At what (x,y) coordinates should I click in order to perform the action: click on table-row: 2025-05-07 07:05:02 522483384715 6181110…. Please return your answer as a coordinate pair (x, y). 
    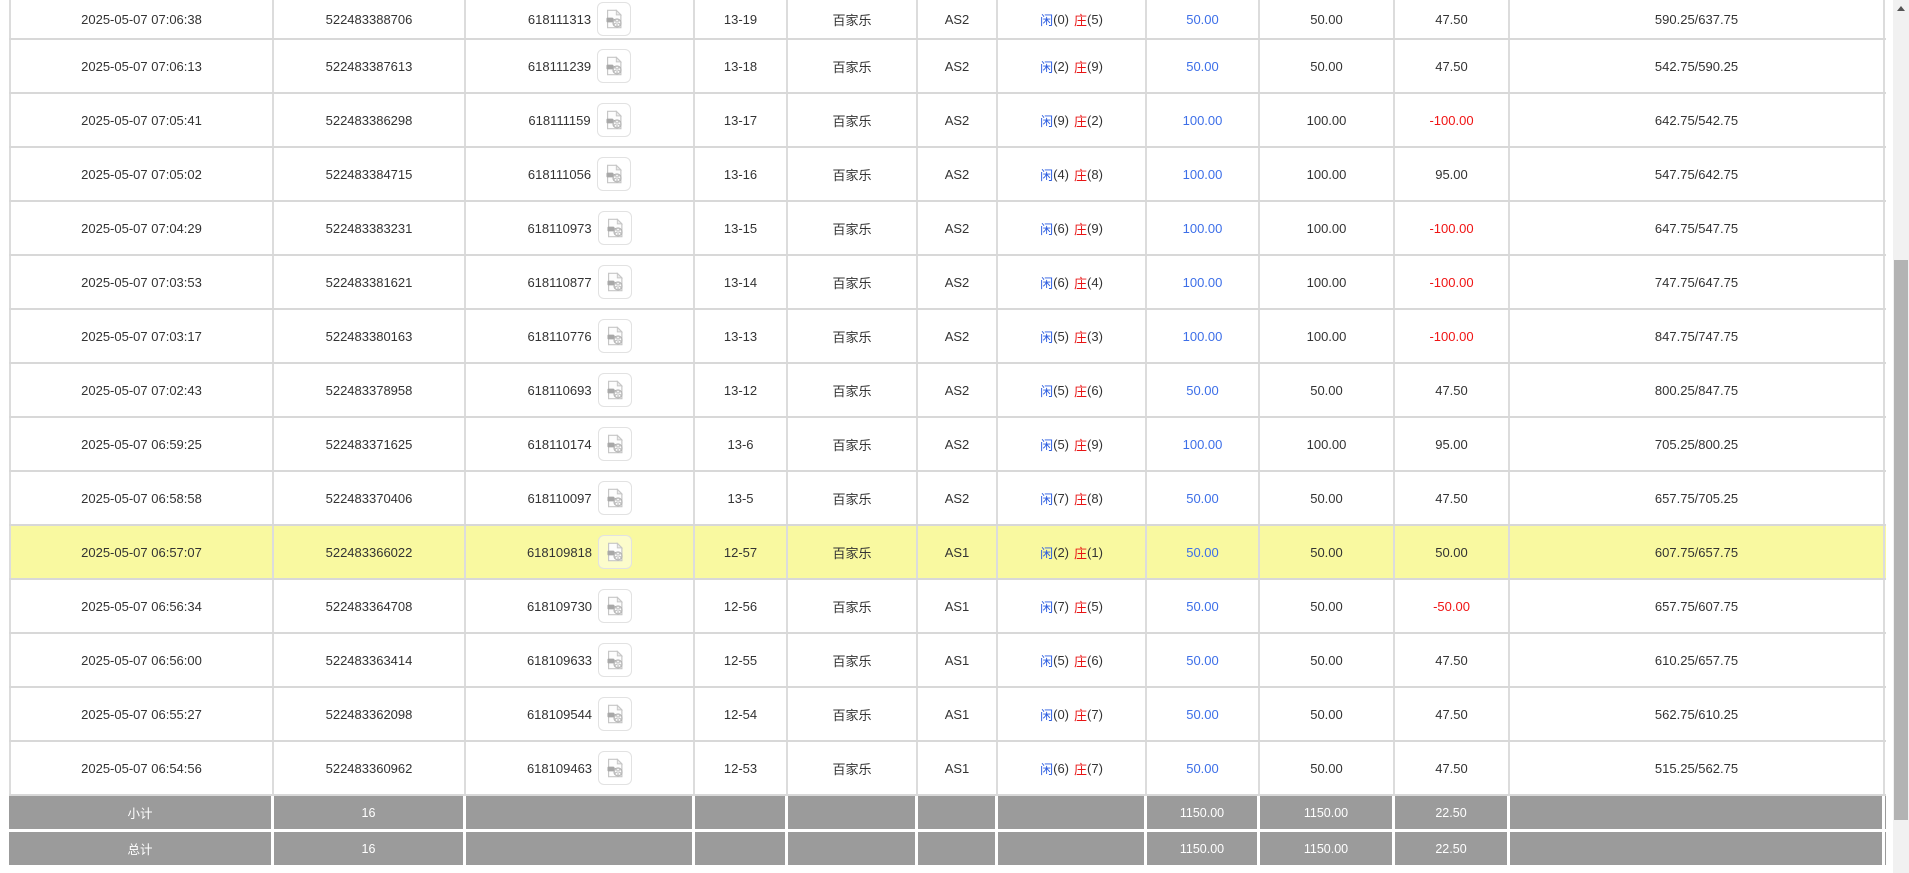
    Looking at the image, I should click on (947, 175).